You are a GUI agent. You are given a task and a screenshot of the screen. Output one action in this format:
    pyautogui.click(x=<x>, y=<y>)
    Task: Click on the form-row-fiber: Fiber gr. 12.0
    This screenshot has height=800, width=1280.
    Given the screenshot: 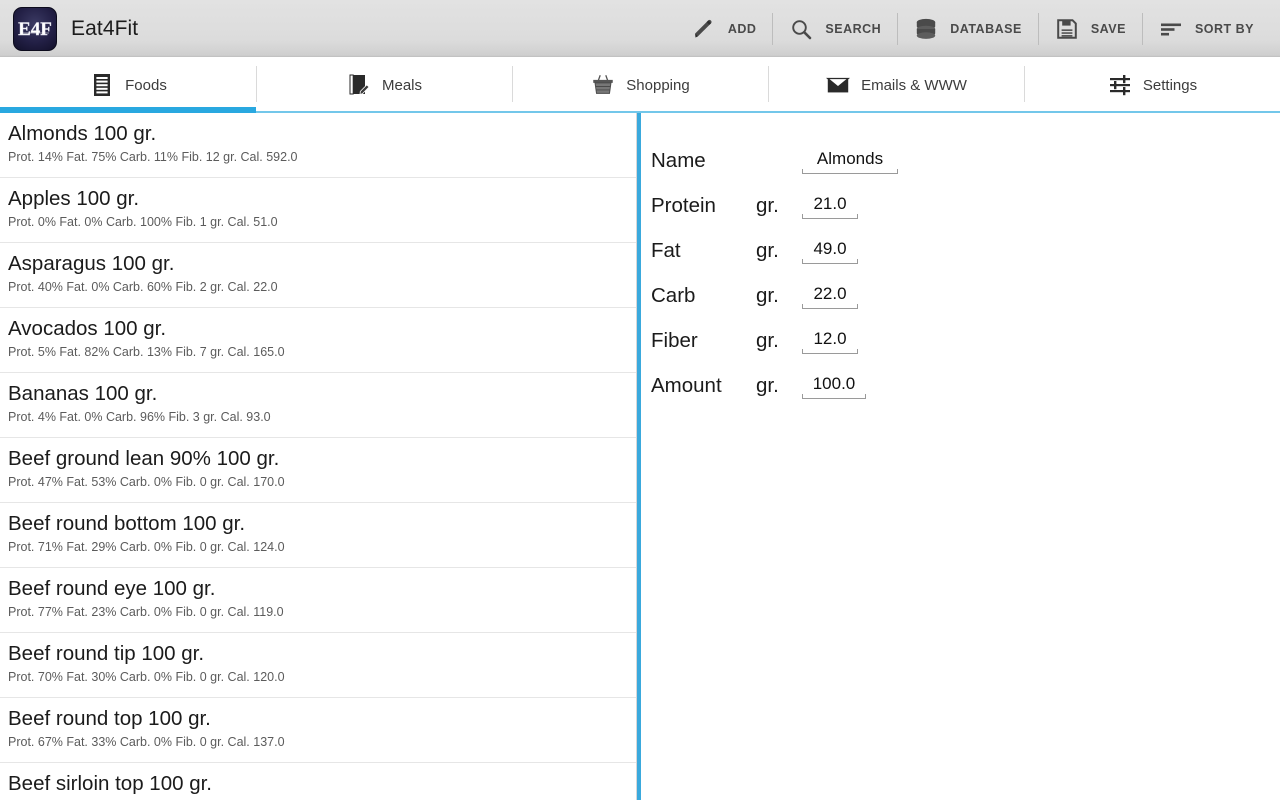 What is the action you would take?
    pyautogui.click(x=965, y=331)
    